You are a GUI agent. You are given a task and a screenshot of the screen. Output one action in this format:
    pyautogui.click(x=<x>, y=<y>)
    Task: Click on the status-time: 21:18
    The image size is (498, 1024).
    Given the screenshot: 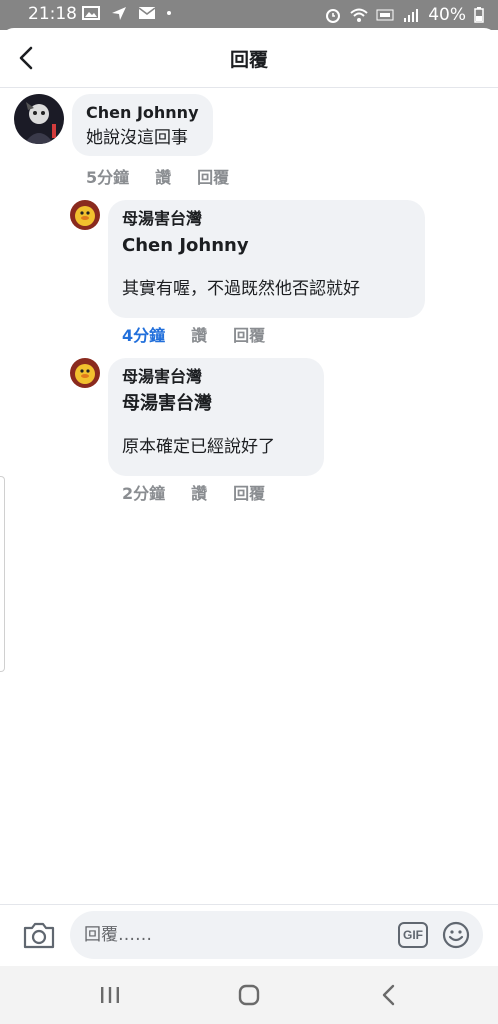 What is the action you would take?
    pyautogui.click(x=52, y=14)
    